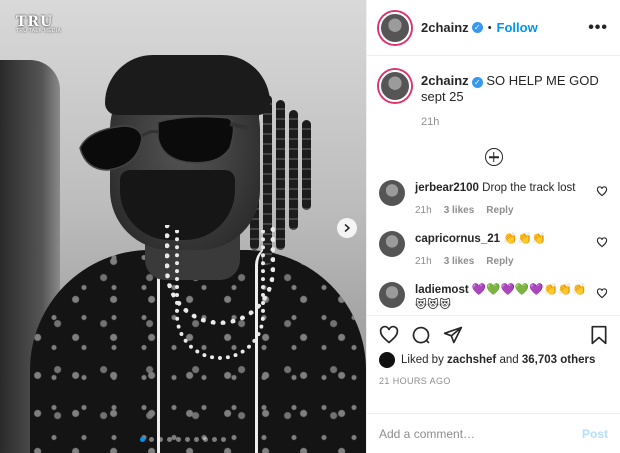 The height and width of the screenshot is (453, 620). I want to click on likes-others: 36,703 others, so click(559, 360).